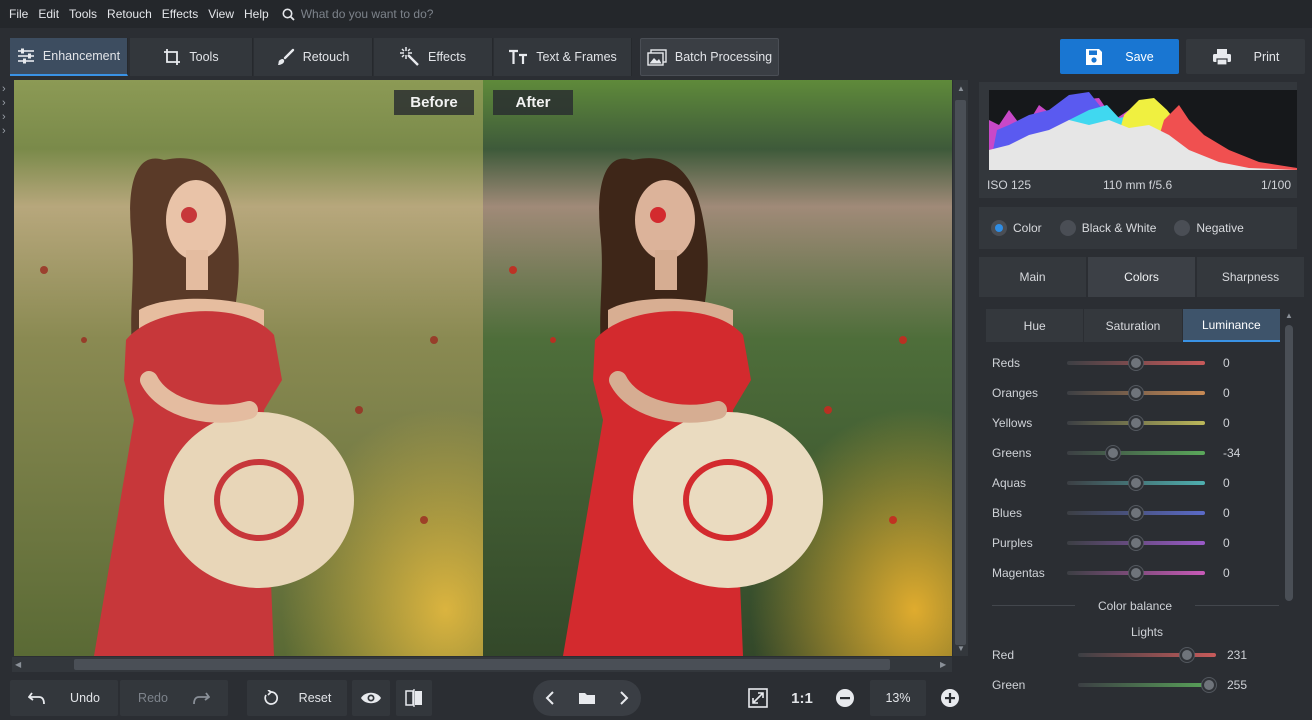 Image resolution: width=1312 pixels, height=720 pixels. Describe the element at coordinates (256, 14) in the screenshot. I see `menu-help: Help` at that location.